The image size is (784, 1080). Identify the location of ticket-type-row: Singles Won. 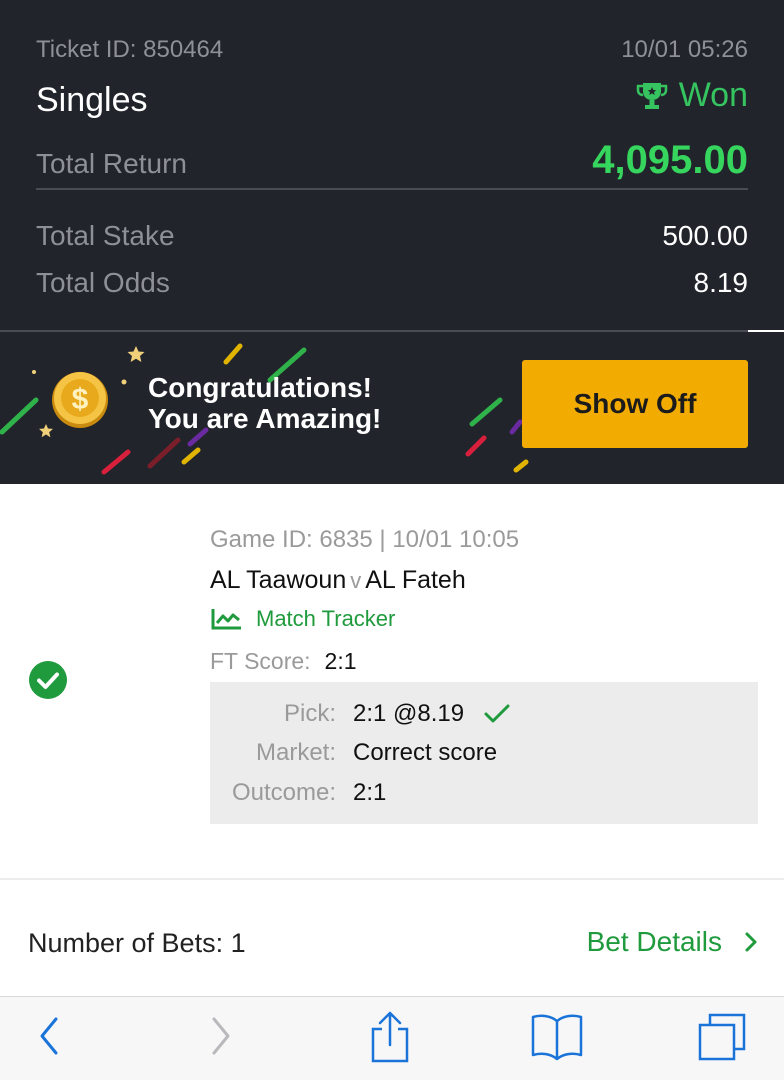
(392, 98).